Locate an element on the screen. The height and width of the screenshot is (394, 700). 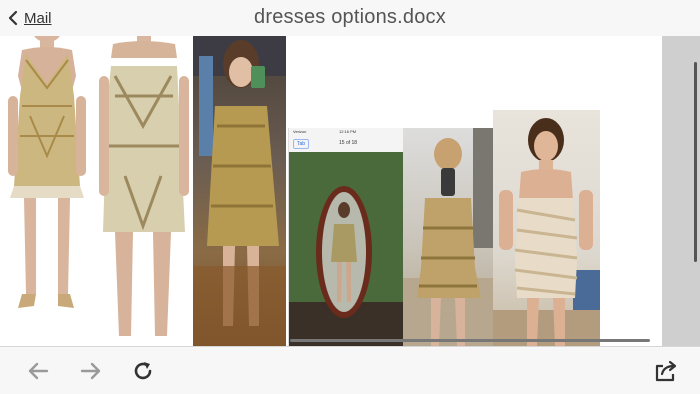
document-title: dresses options.docx is located at coordinates (350, 17).